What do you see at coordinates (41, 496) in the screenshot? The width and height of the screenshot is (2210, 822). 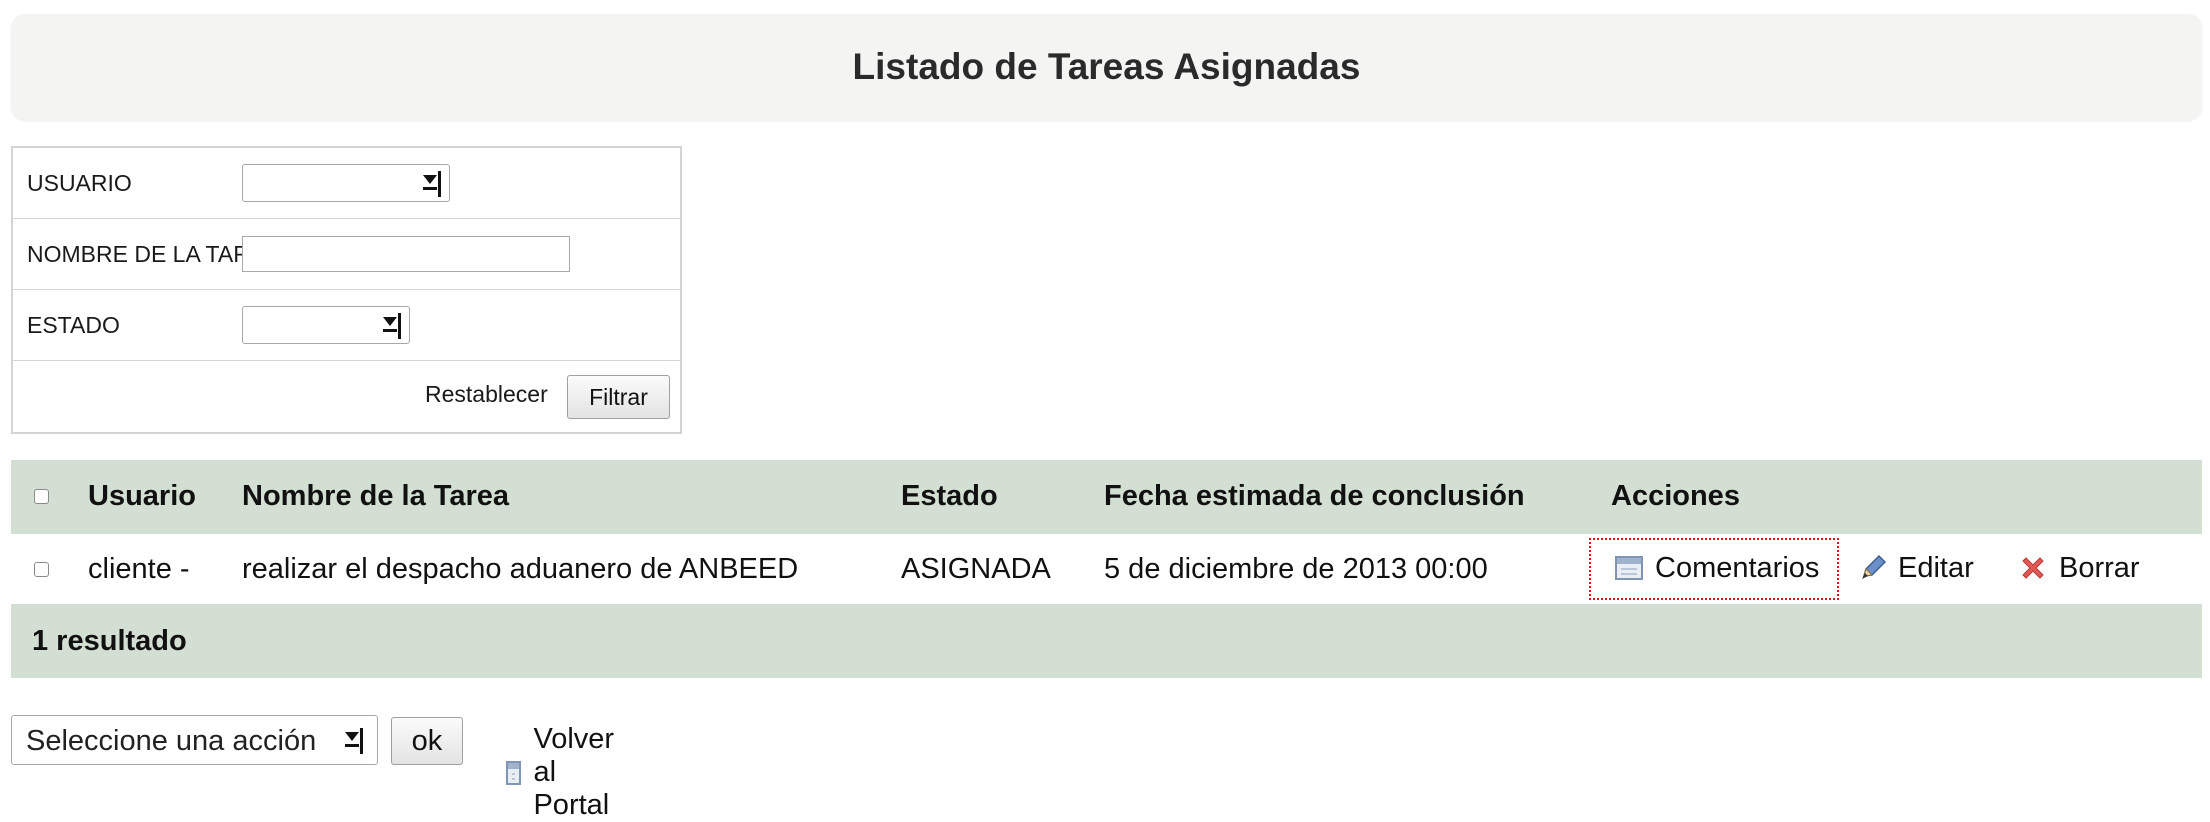 I see `select-all-checkbox` at bounding box center [41, 496].